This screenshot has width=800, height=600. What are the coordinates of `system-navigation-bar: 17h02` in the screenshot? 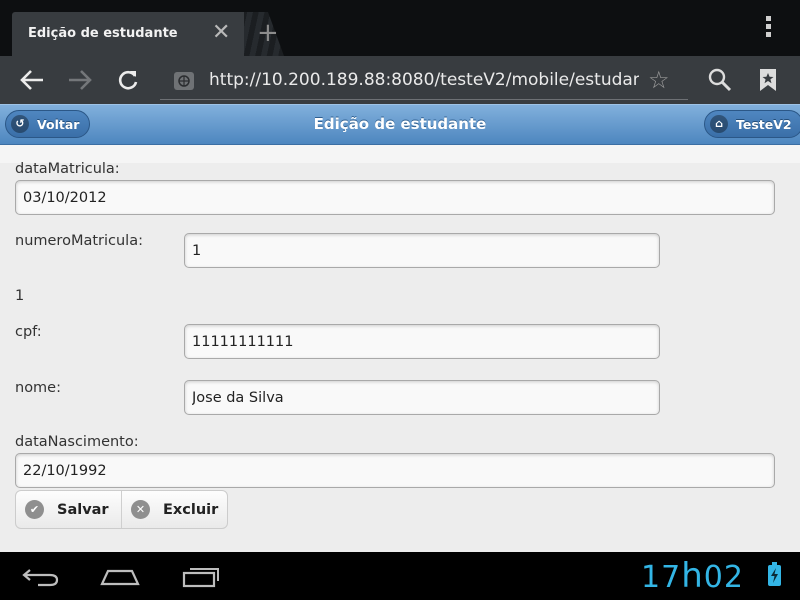 It's located at (400, 576).